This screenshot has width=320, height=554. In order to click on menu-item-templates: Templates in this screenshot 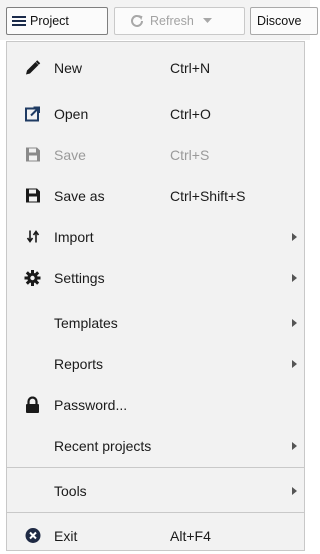, I will do `click(155, 322)`.